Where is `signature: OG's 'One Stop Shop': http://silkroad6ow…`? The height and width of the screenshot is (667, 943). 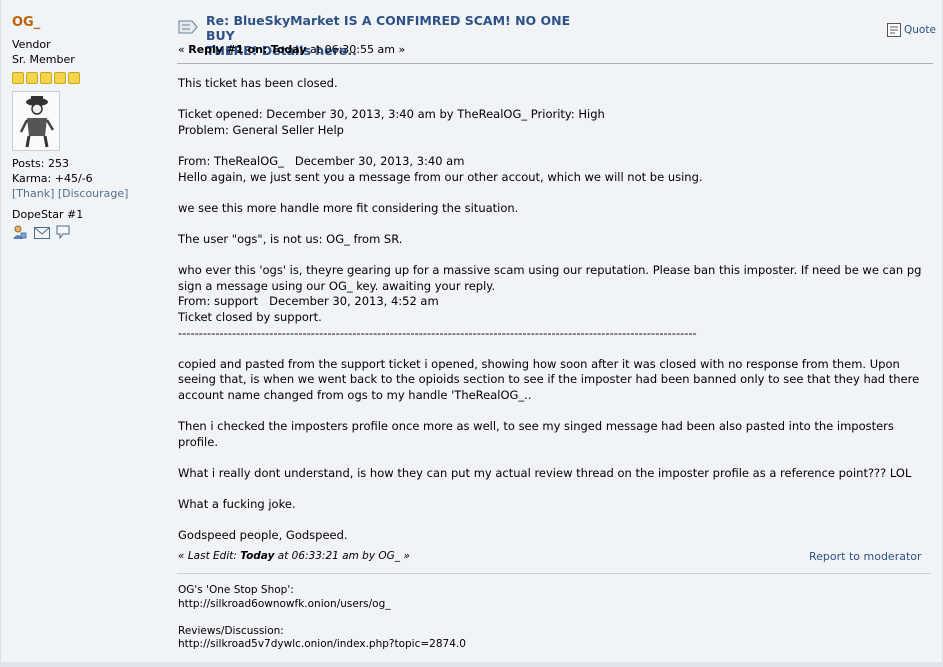
signature: OG's 'One Stop Shop': http://silkroad6ow… is located at coordinates (322, 618).